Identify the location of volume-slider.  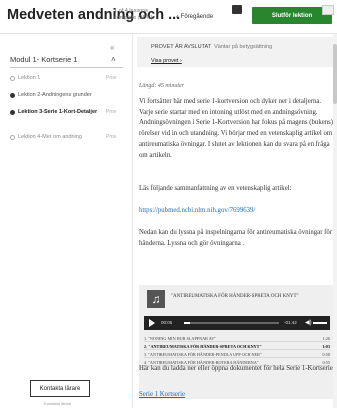
(320, 323).